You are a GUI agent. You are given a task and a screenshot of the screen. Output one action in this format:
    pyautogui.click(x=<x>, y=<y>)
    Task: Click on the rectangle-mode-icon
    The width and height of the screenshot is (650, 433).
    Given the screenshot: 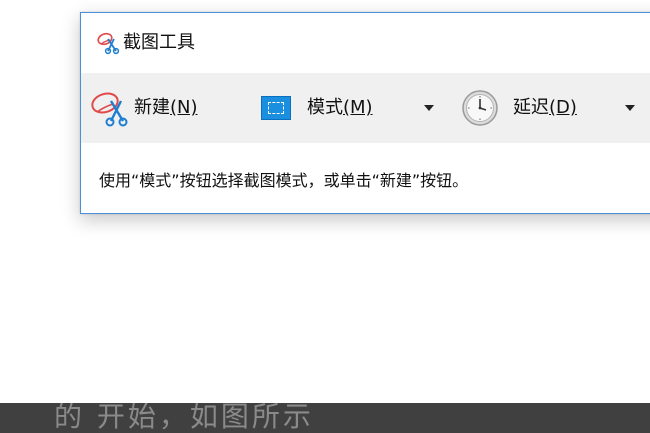 What is the action you would take?
    pyautogui.click(x=276, y=108)
    